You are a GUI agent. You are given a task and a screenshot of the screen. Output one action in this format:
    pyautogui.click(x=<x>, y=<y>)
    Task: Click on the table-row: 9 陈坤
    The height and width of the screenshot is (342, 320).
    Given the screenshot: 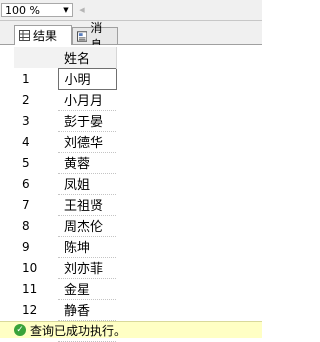 What is the action you would take?
    pyautogui.click(x=65, y=247)
    